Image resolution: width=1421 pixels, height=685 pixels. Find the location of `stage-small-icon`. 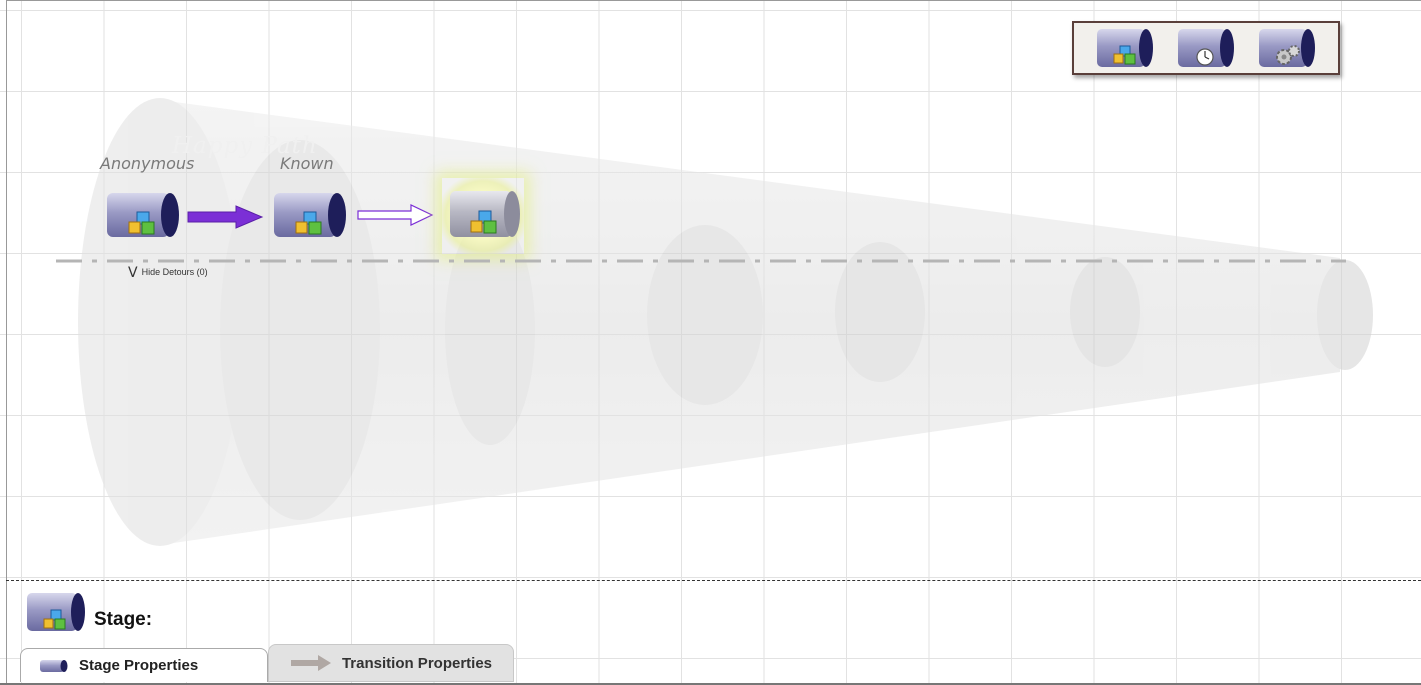

stage-small-icon is located at coordinates (54, 665).